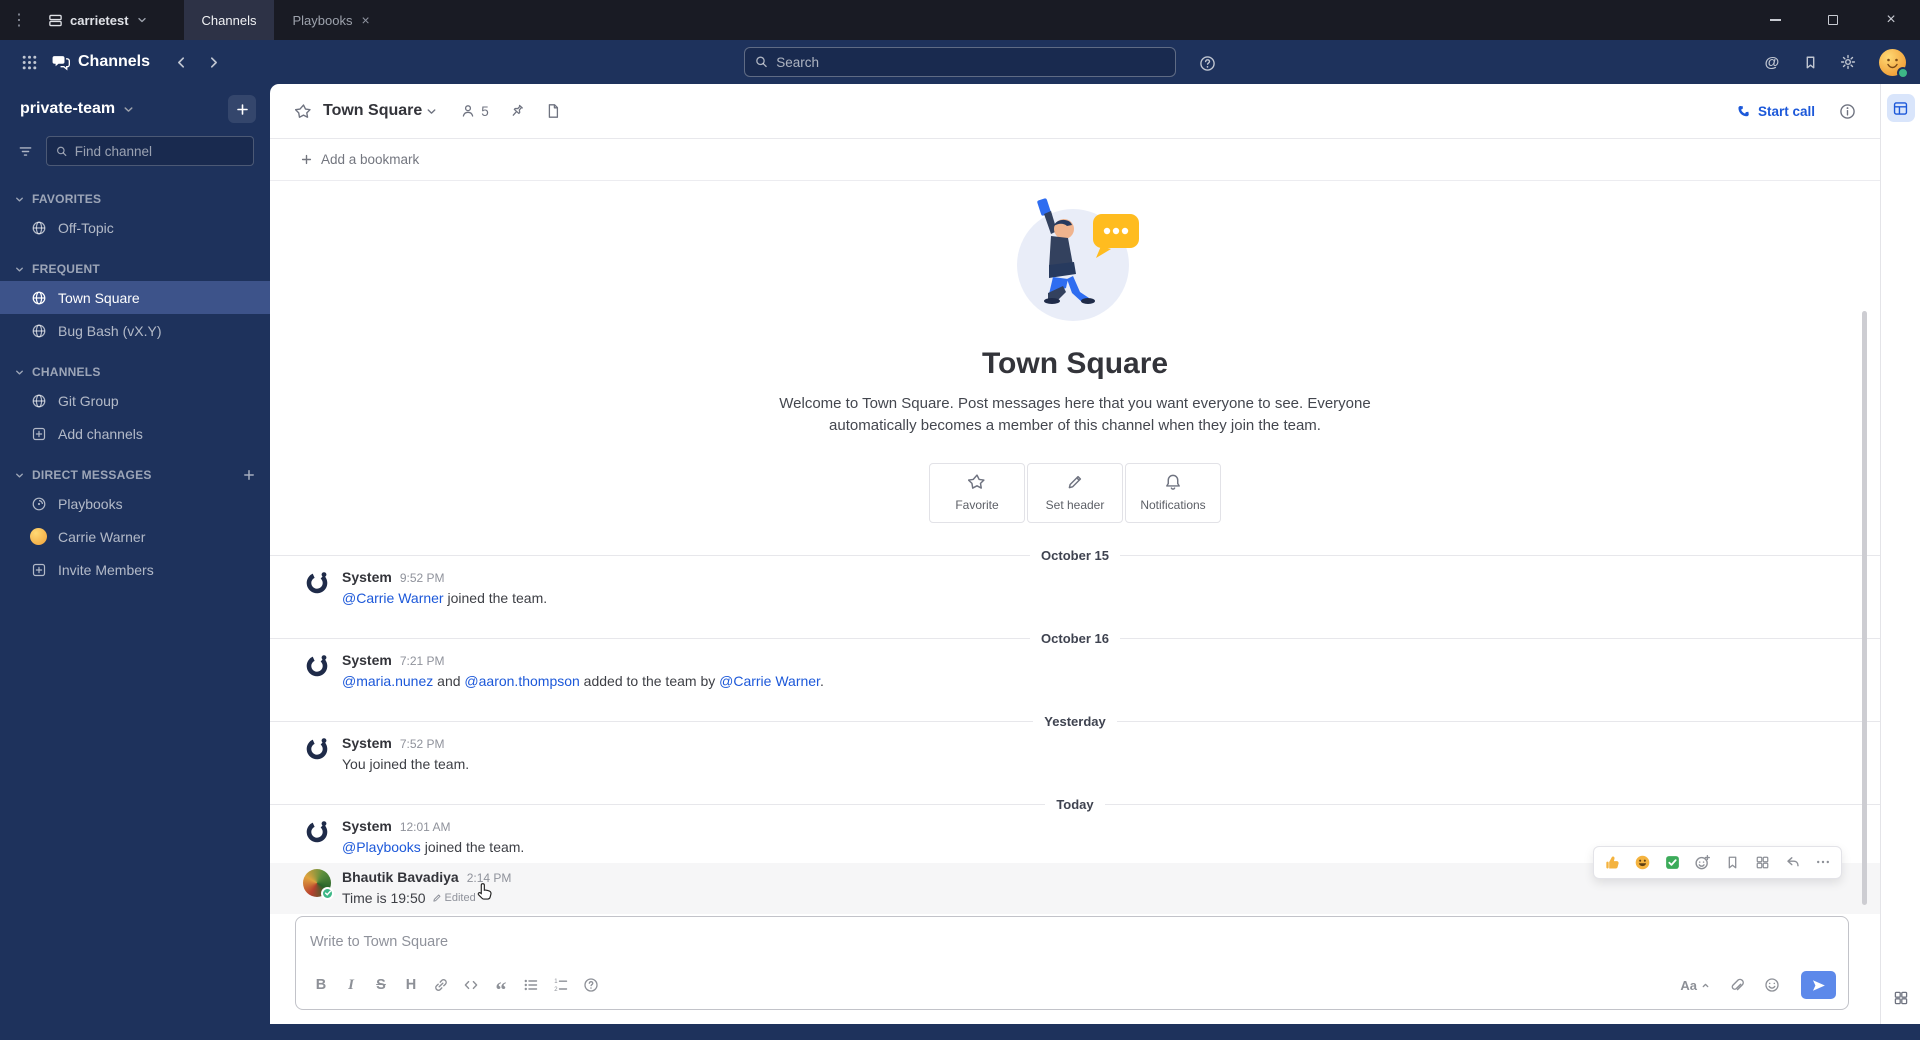 The height and width of the screenshot is (1040, 1920). I want to click on add-reaction-button, so click(1702, 862).